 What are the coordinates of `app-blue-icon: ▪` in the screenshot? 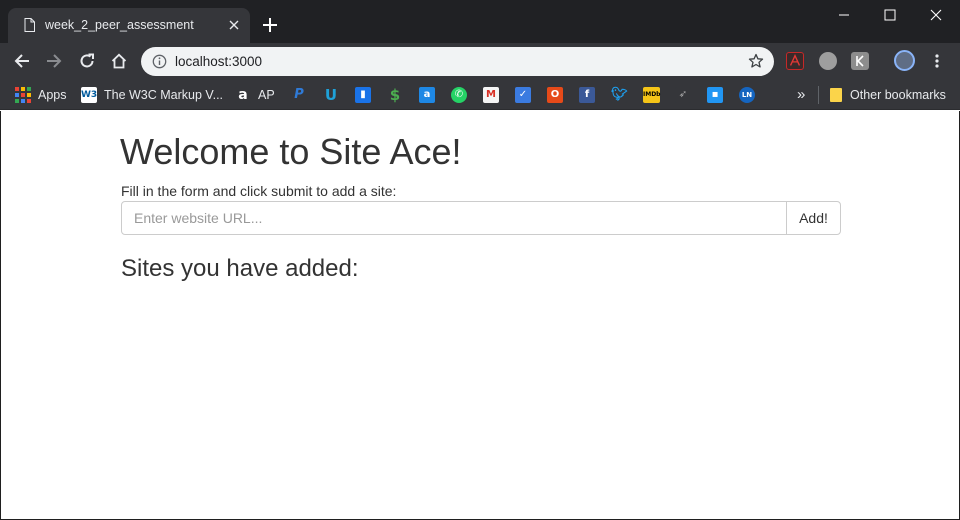 It's located at (715, 94).